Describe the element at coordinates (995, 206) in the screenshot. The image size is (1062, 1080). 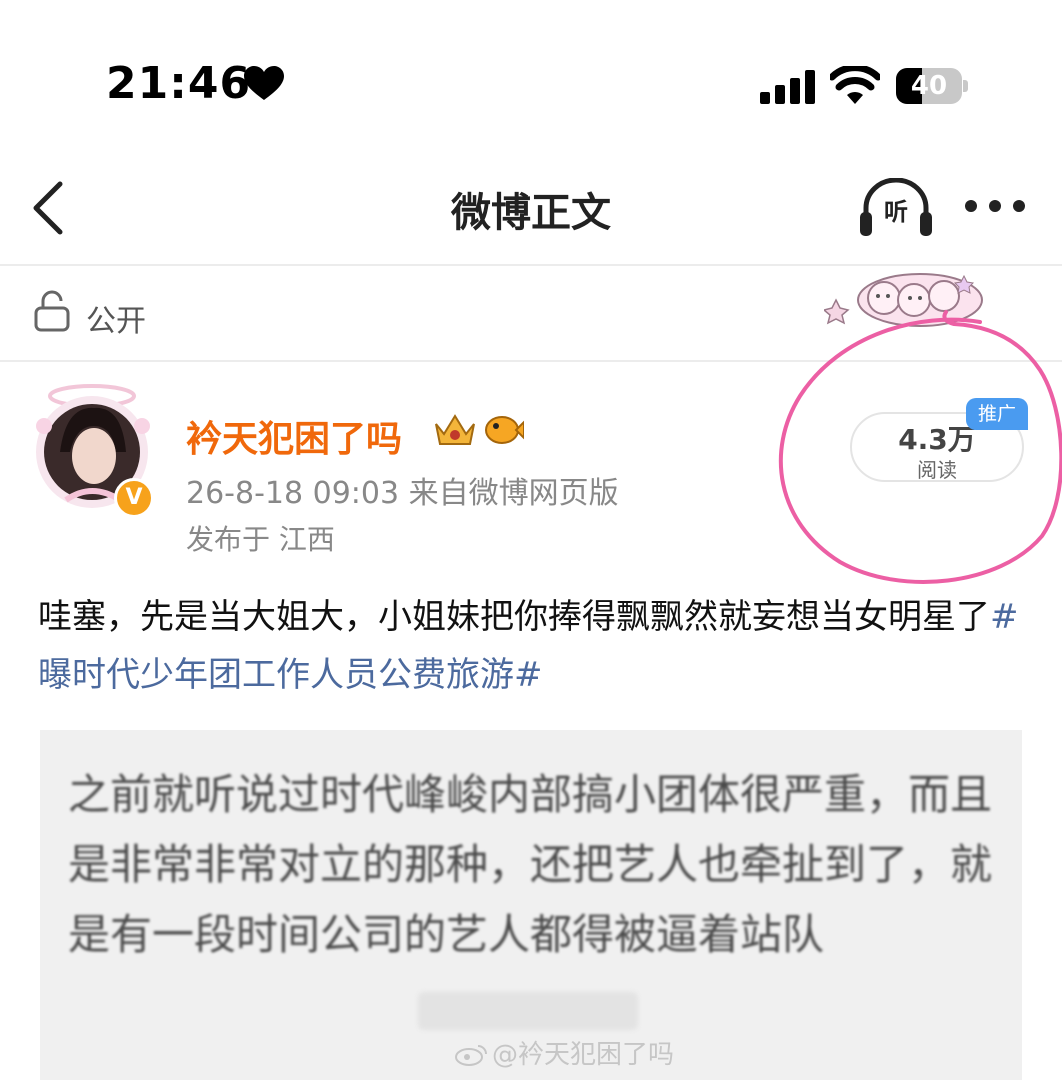
I see `more-icon` at that location.